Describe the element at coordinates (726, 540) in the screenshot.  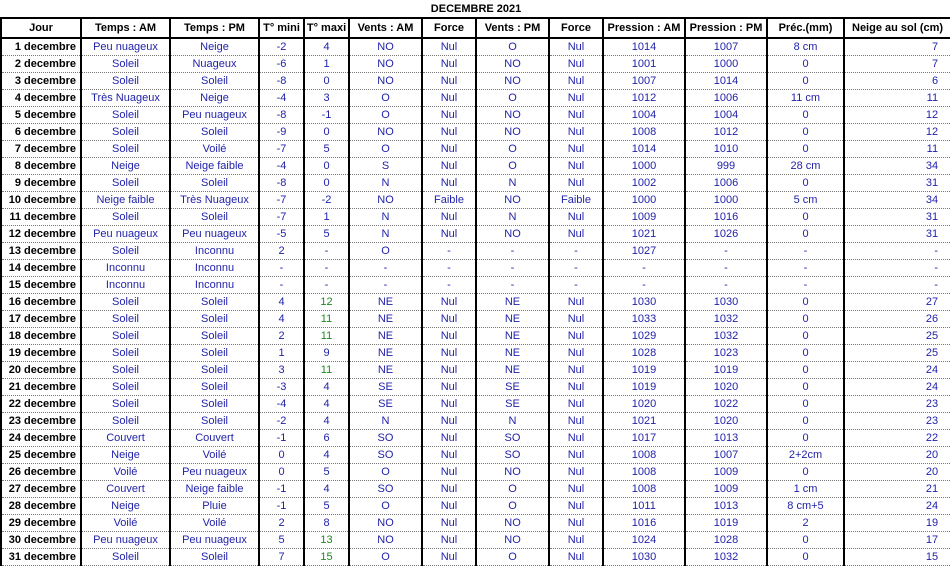
I see `cell-pressure-pm: 1028` at that location.